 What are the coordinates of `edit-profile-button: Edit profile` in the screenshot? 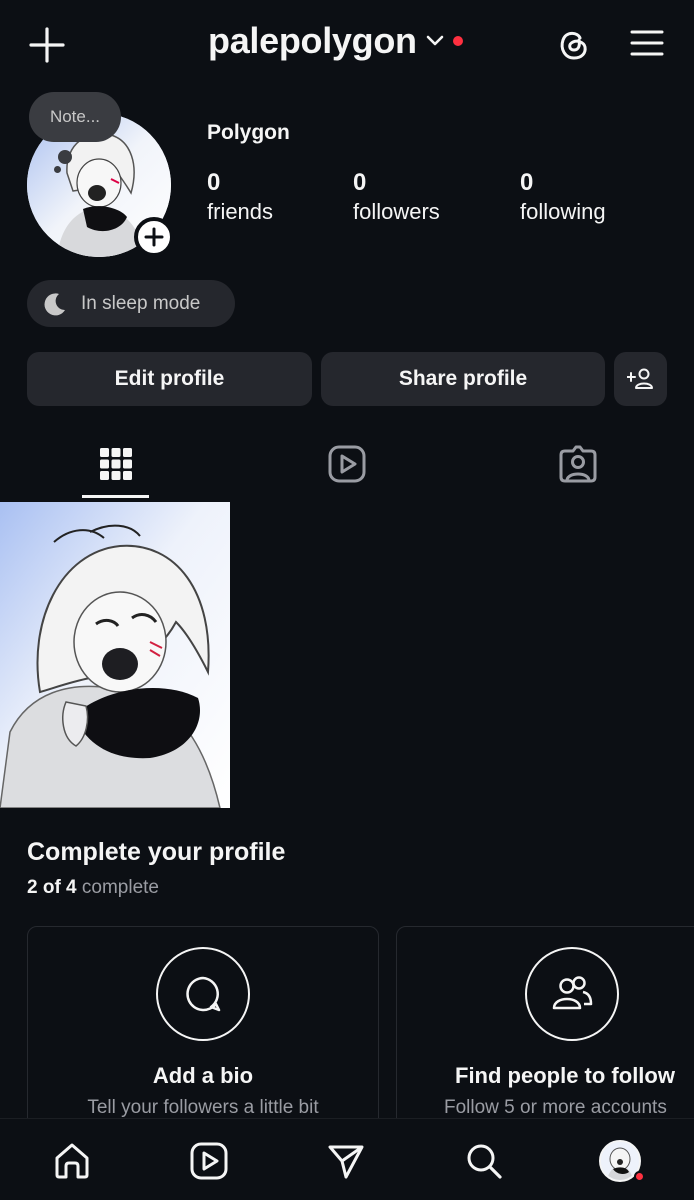 It's located at (169, 379).